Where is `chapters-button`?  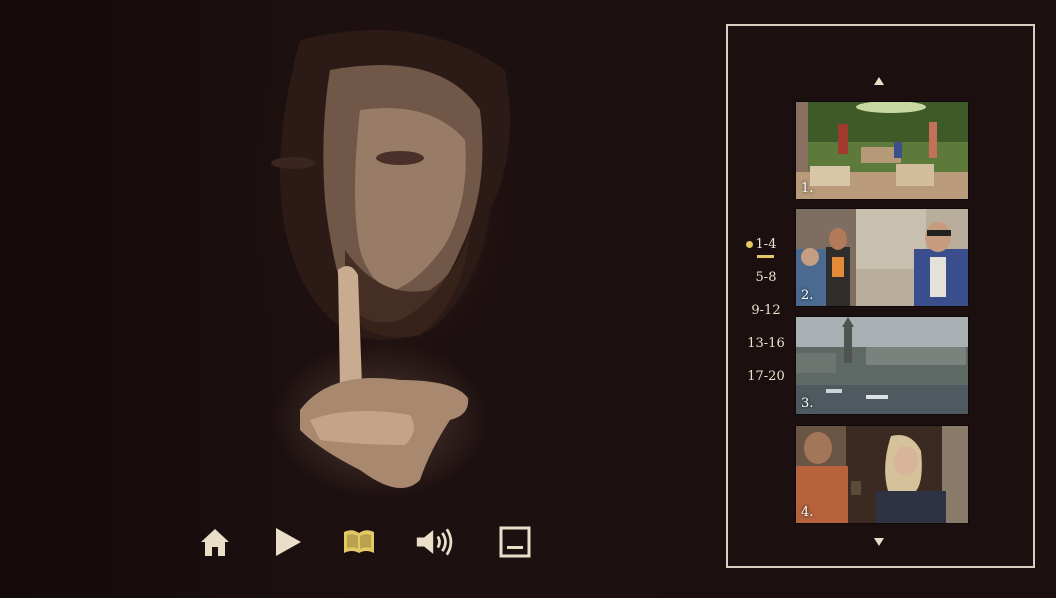
chapters-button is located at coordinates (359, 542).